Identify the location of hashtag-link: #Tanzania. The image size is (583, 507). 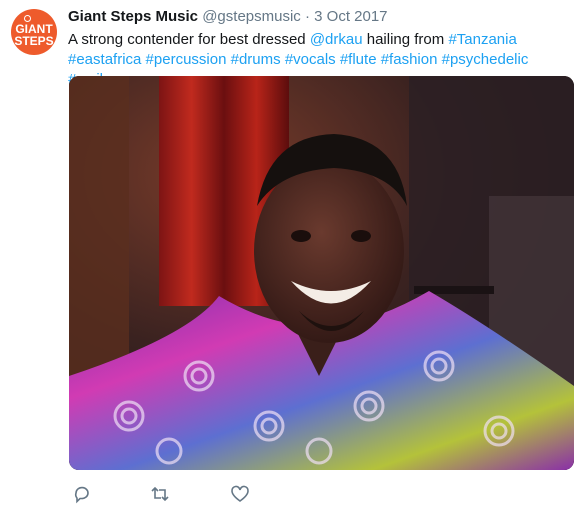
(482, 39).